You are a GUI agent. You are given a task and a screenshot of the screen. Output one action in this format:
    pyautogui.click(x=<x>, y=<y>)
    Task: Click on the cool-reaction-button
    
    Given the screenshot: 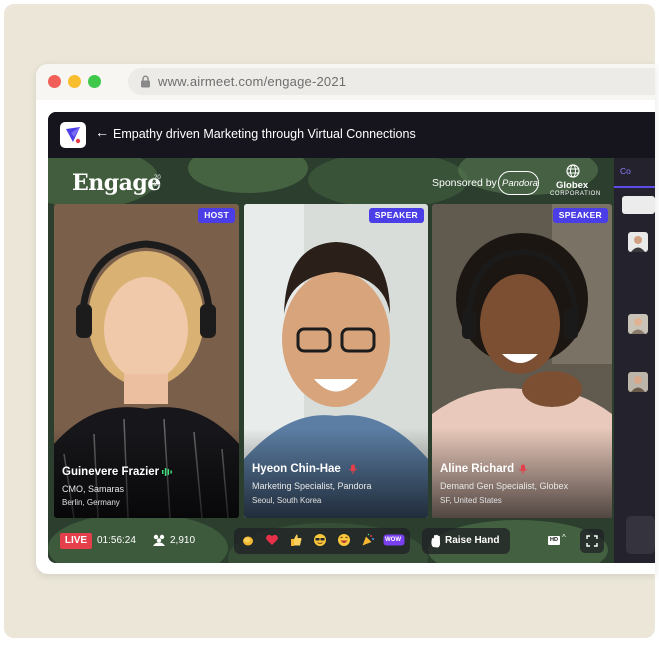 What is the action you would take?
    pyautogui.click(x=320, y=540)
    